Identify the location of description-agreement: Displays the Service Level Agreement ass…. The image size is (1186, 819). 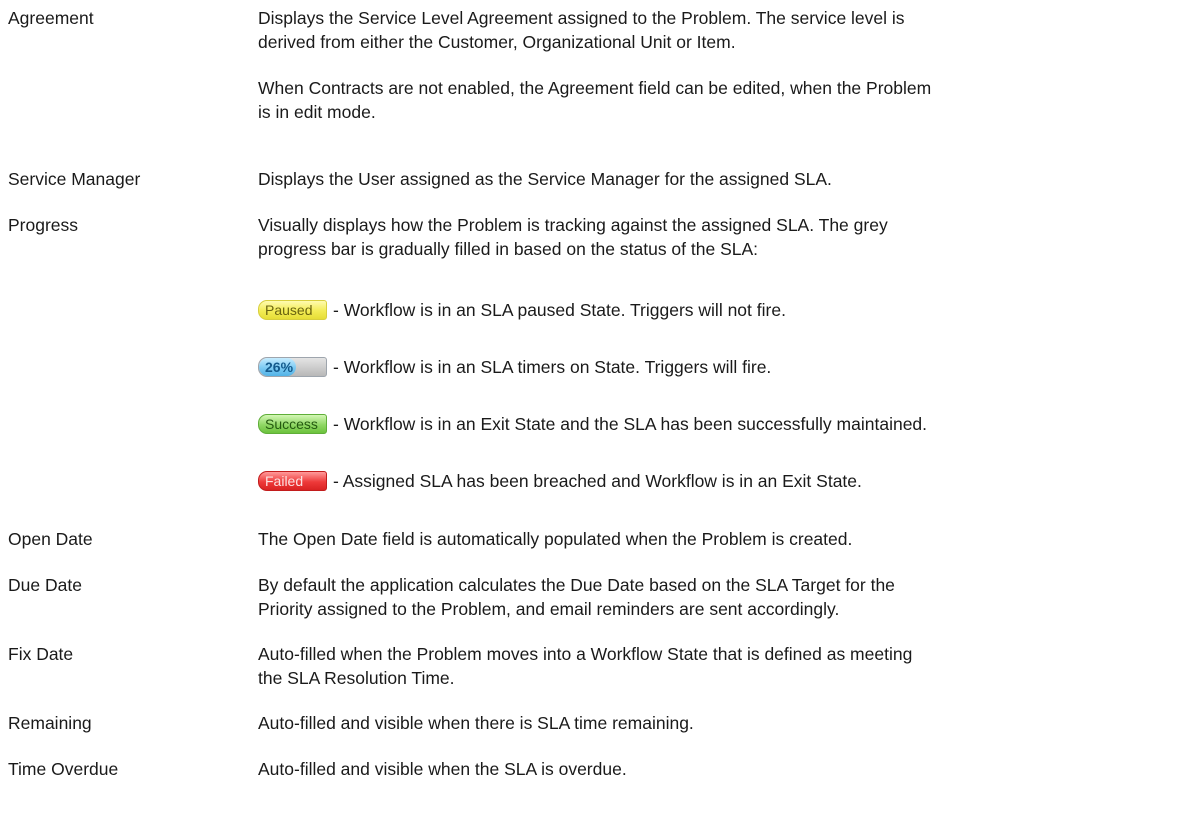
(718, 65).